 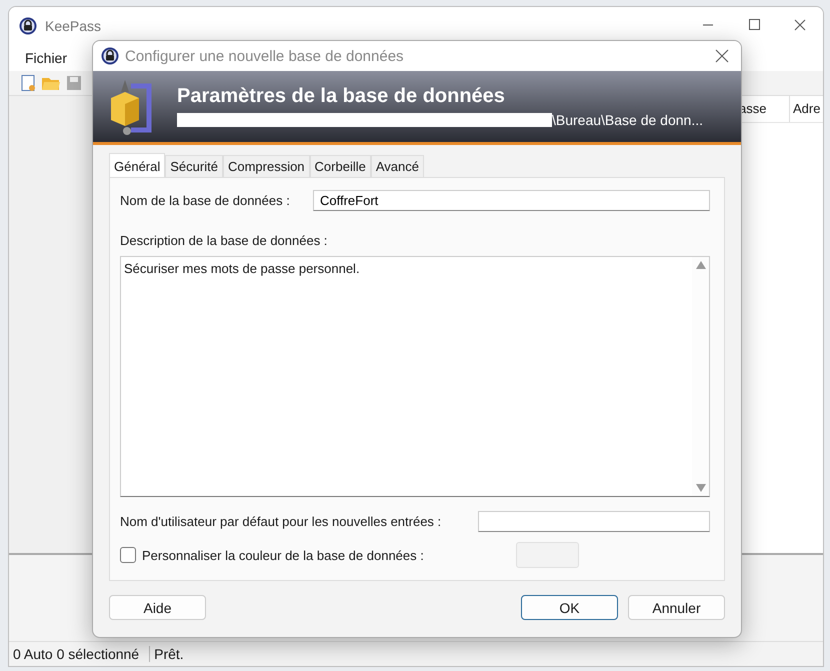 I want to click on status-text: 0 Auto 0 sélectionné, so click(x=76, y=654).